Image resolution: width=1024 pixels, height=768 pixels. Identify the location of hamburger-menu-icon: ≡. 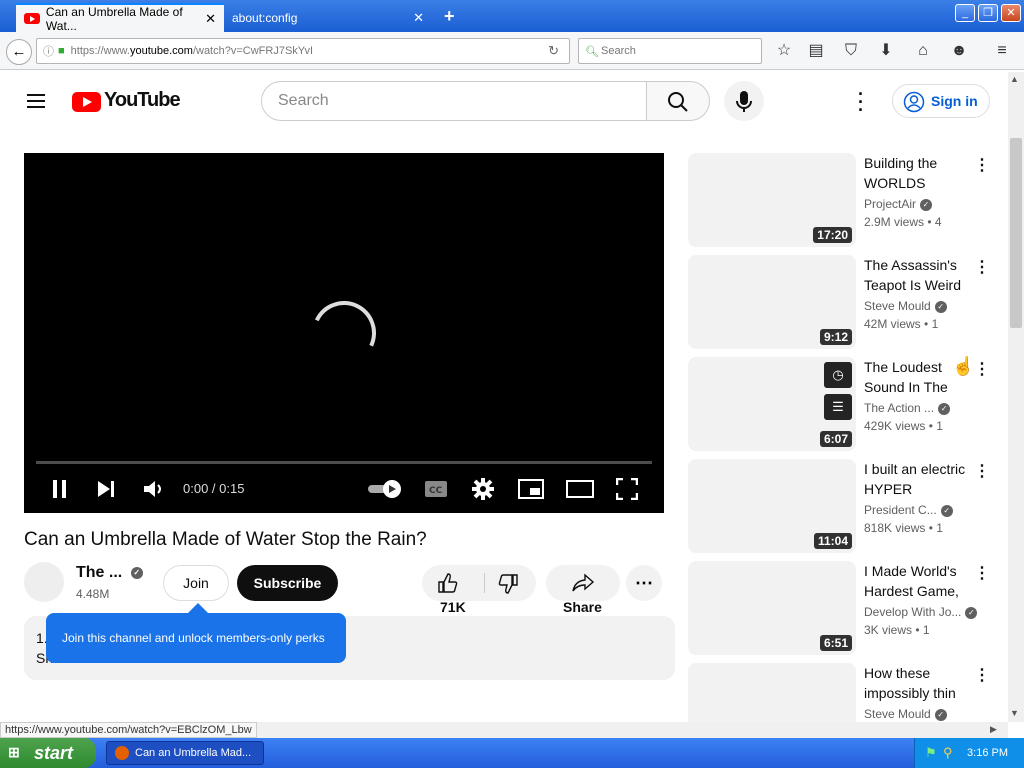
(1002, 51).